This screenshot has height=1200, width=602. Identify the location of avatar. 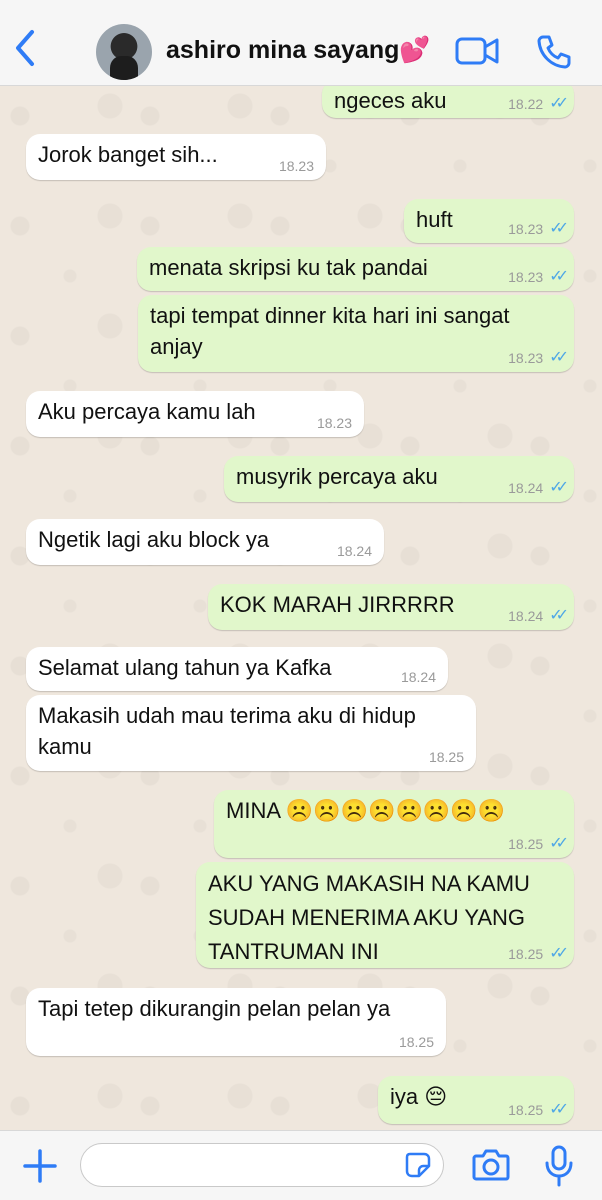
(124, 52).